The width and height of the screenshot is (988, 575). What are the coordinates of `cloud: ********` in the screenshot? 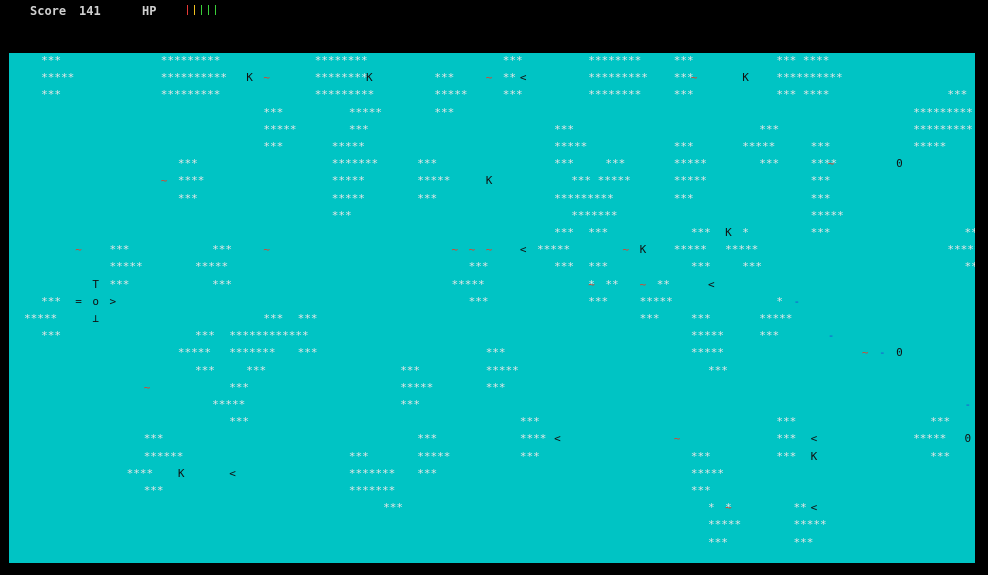 It's located at (615, 95).